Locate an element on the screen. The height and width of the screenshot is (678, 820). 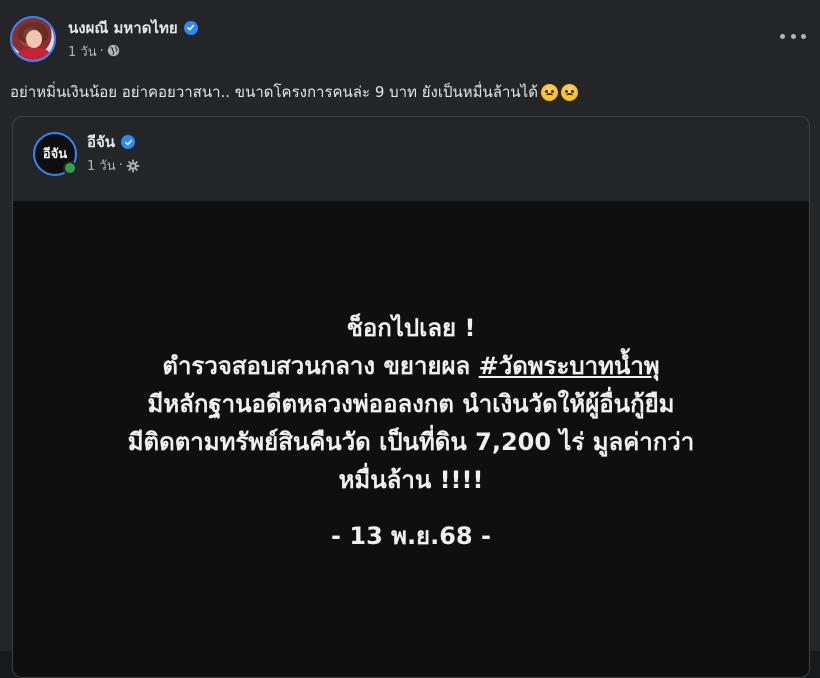
more-options-button is located at coordinates (793, 36).